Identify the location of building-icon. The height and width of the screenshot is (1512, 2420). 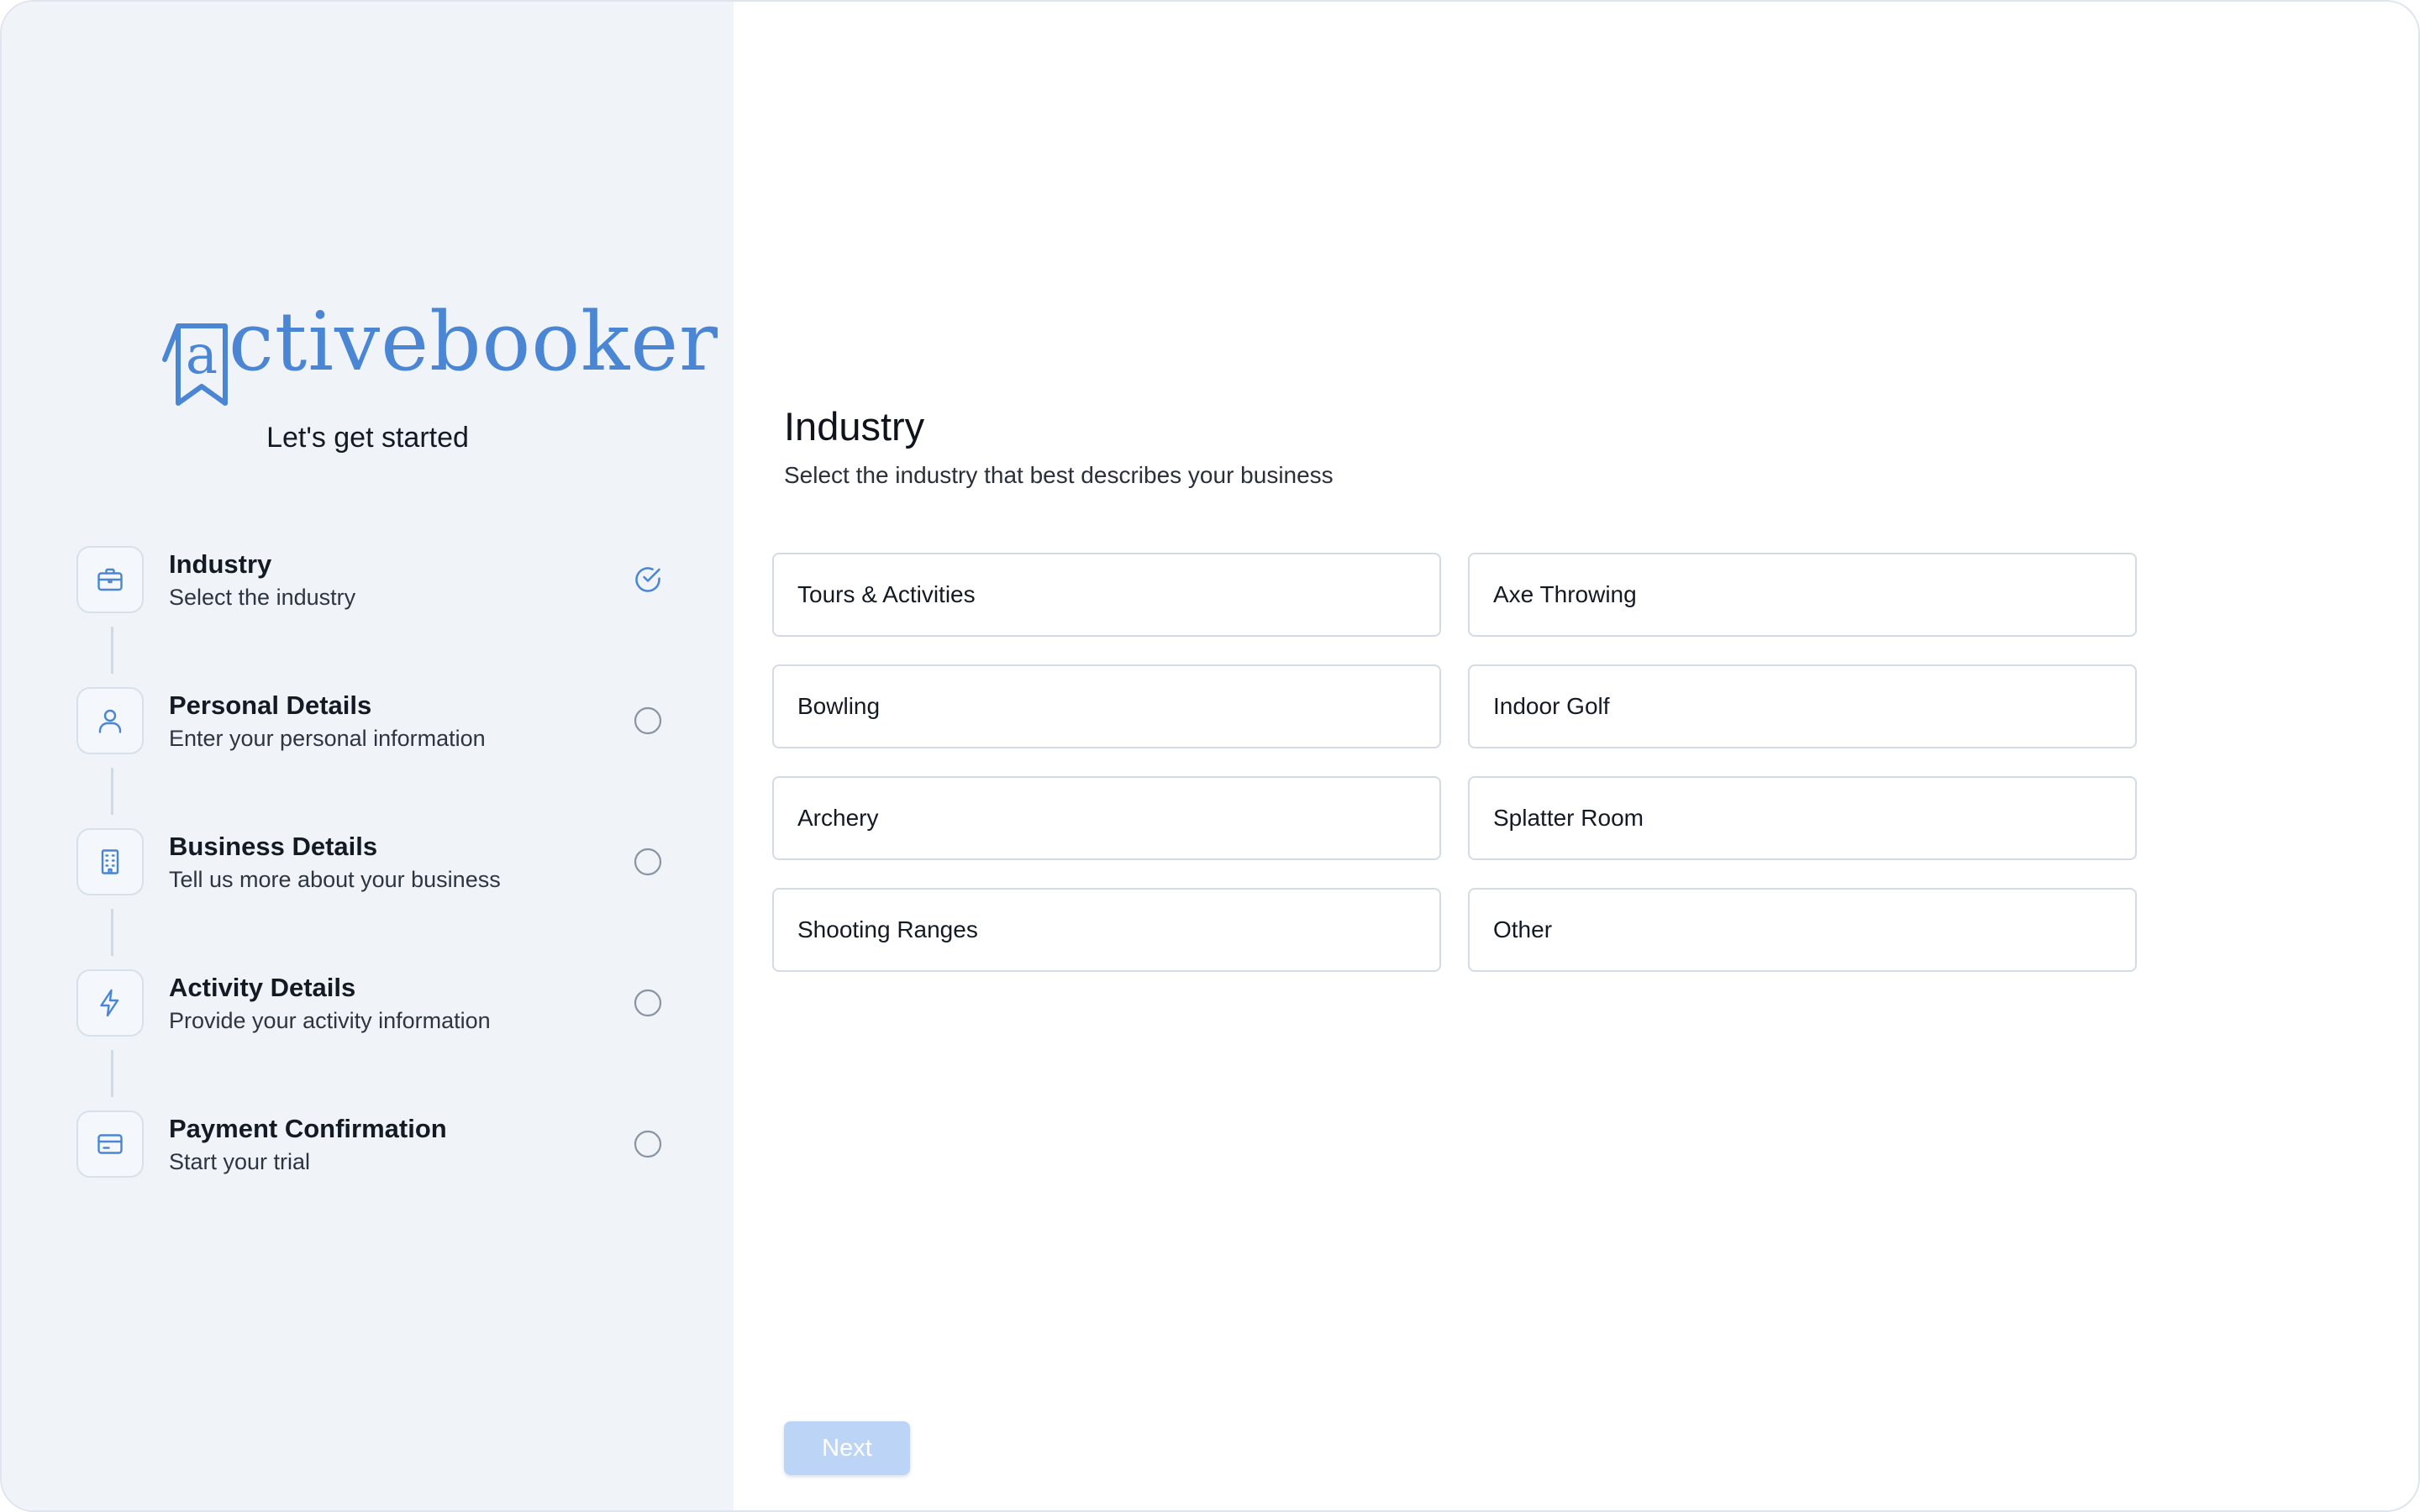
(110, 861).